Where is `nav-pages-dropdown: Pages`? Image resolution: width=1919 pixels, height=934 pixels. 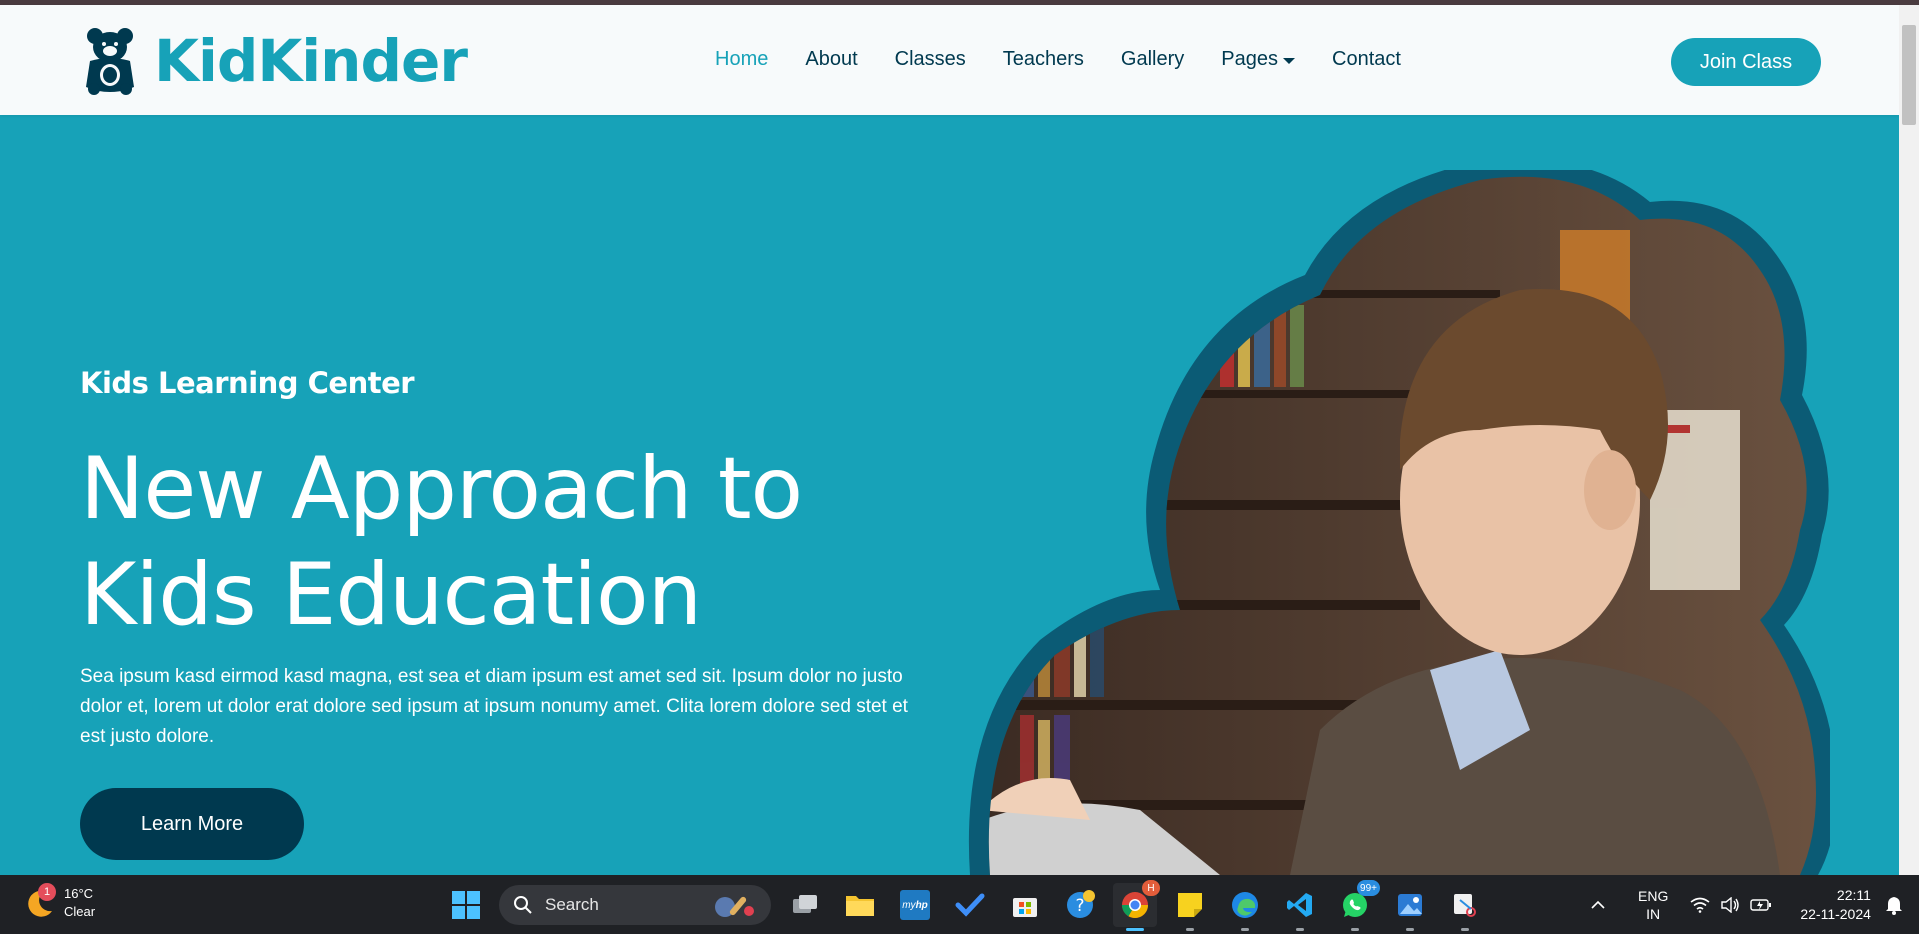 nav-pages-dropdown: Pages is located at coordinates (1258, 59).